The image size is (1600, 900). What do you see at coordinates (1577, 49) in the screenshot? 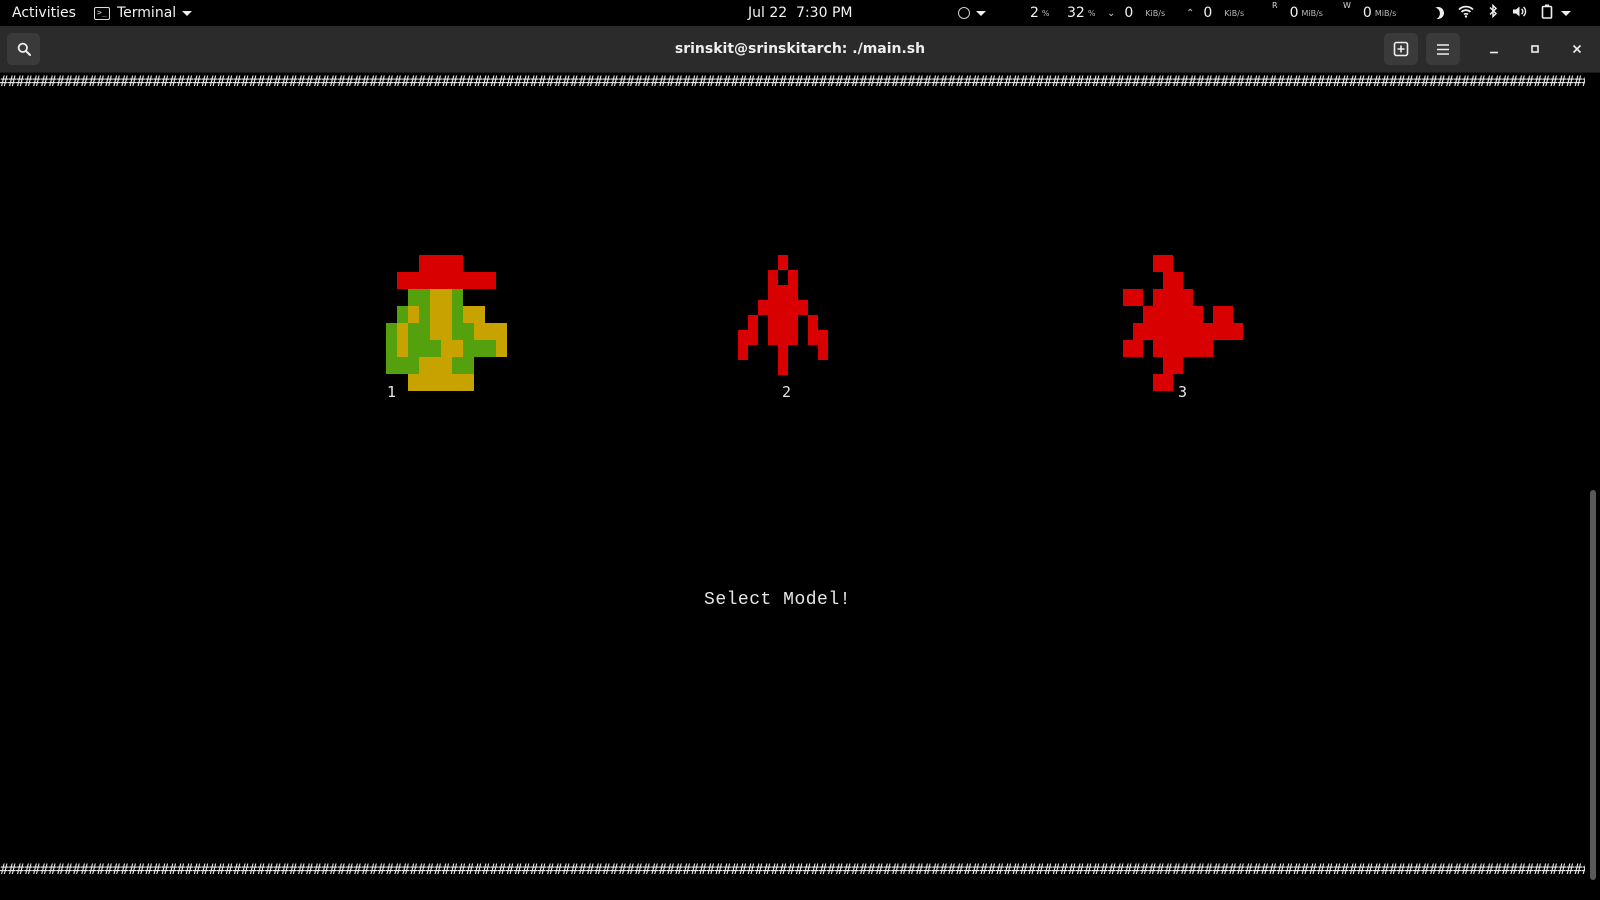
I see `close-button` at bounding box center [1577, 49].